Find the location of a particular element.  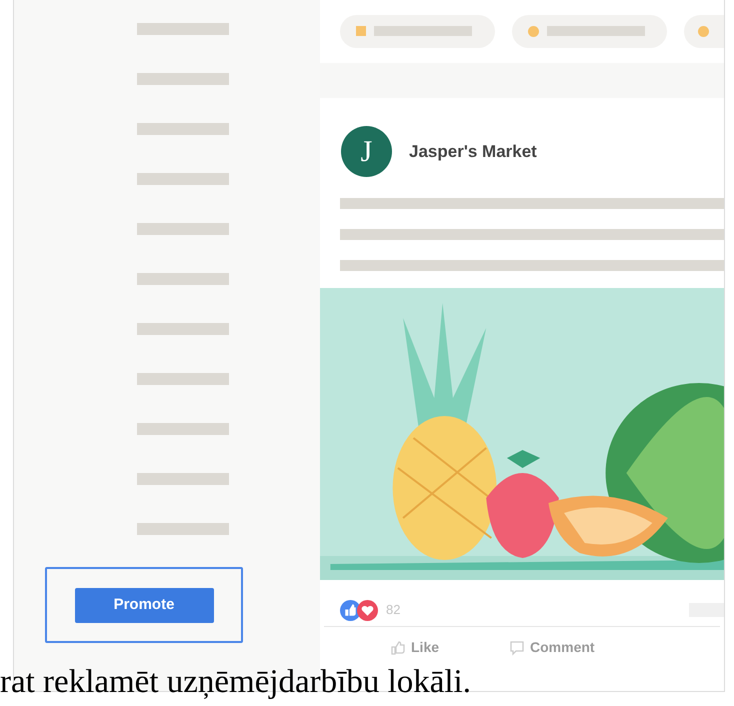

page-name: Jasper's Market is located at coordinates (473, 151).